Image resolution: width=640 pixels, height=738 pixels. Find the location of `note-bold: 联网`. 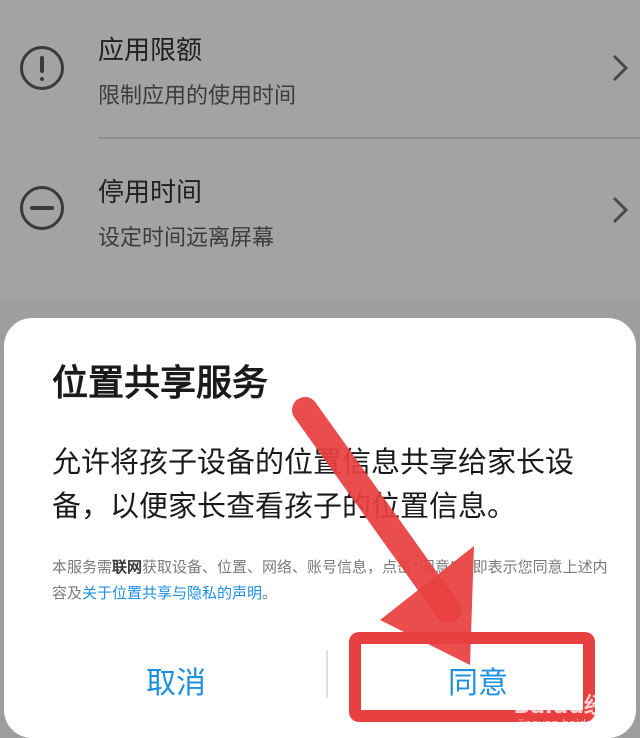

note-bold: 联网 is located at coordinates (127, 567).